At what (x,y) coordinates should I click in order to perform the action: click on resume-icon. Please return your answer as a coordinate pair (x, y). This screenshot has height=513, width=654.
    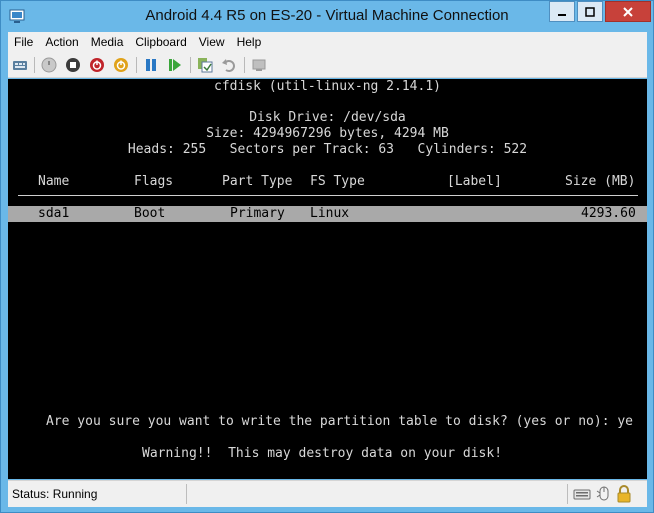
    Looking at the image, I should click on (175, 65).